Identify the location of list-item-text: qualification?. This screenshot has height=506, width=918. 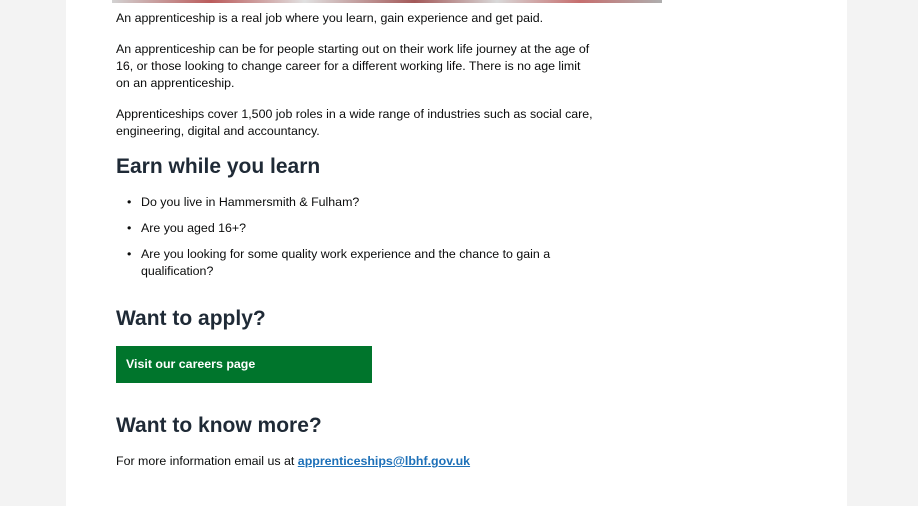
(177, 271).